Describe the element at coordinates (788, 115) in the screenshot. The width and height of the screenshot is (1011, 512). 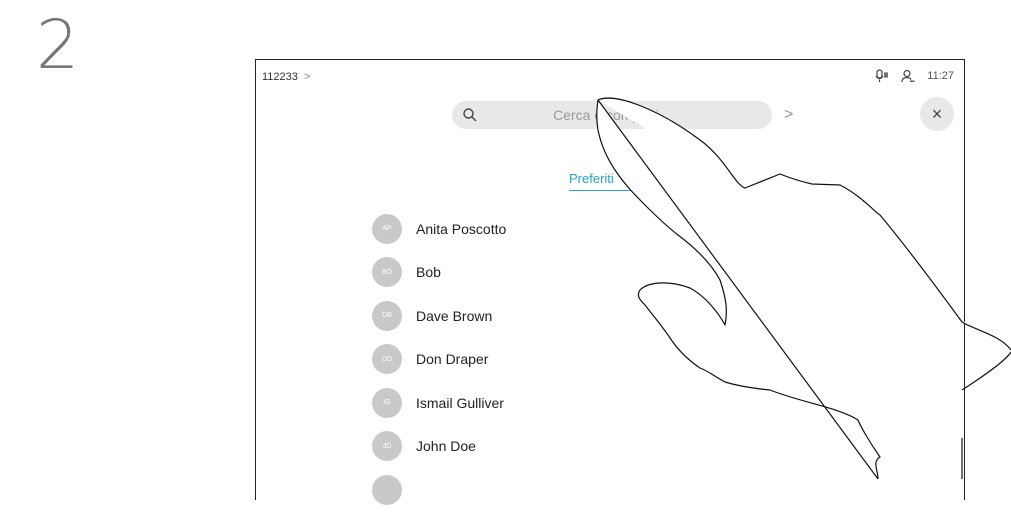
I see `chevron-right-icon: >` at that location.